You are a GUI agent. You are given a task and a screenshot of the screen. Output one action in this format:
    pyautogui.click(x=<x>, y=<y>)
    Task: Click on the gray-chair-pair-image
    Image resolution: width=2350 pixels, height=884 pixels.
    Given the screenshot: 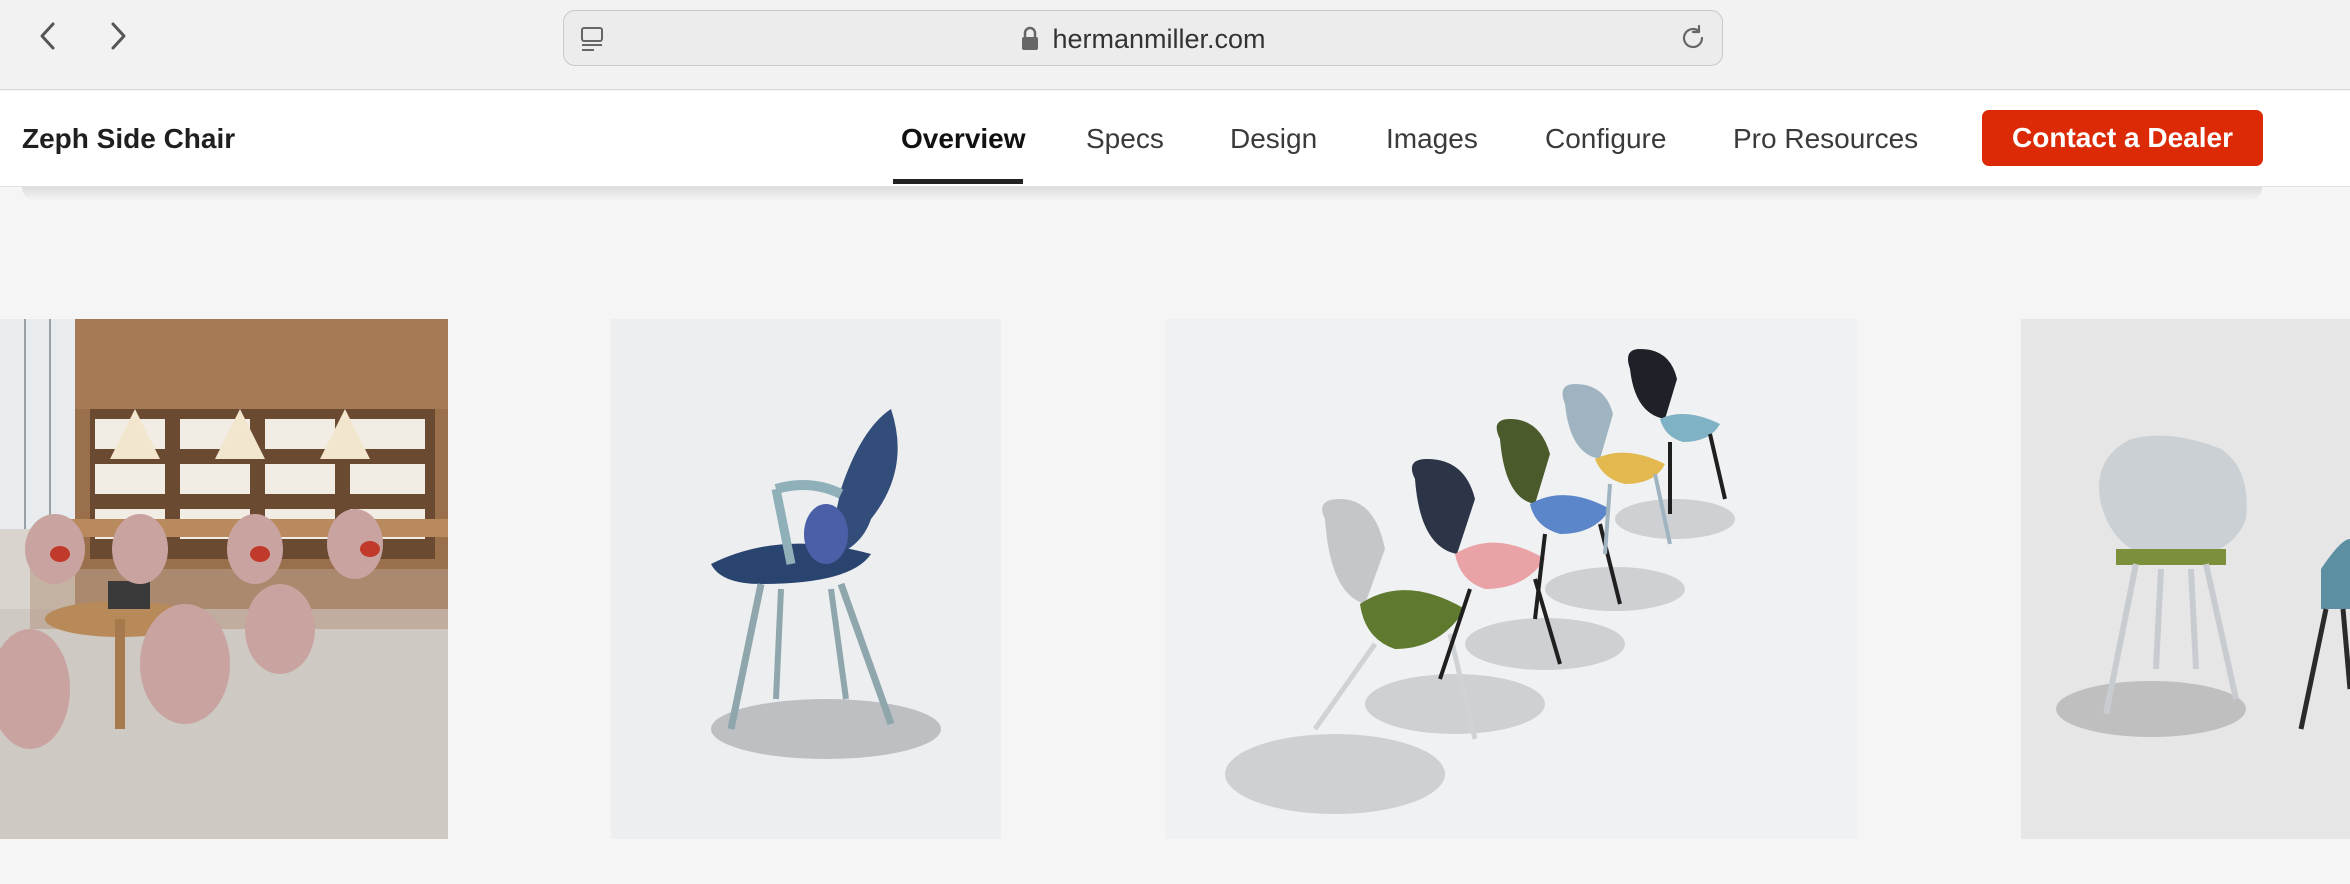 What is the action you would take?
    pyautogui.click(x=2185, y=579)
    